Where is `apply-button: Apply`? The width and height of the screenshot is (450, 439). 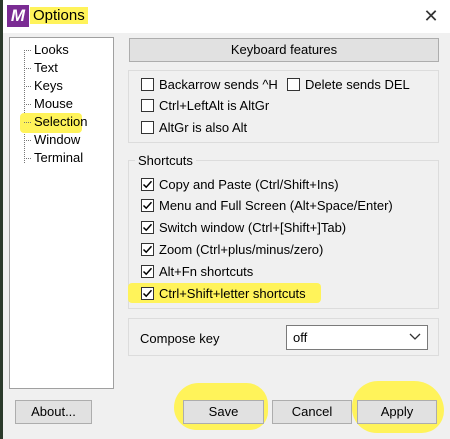 apply-button: Apply is located at coordinates (397, 412).